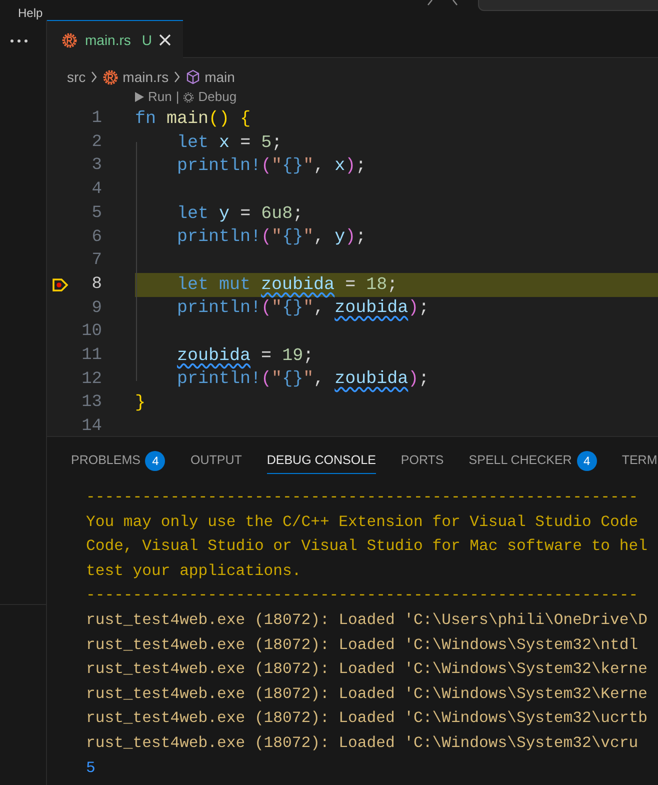 Image resolution: width=658 pixels, height=785 pixels. What do you see at coordinates (145, 77) in the screenshot?
I see `breadcrumb-item: main.rs` at bounding box center [145, 77].